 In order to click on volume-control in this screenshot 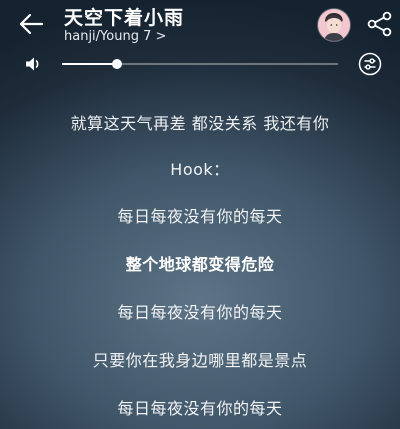, I will do `click(200, 64)`.